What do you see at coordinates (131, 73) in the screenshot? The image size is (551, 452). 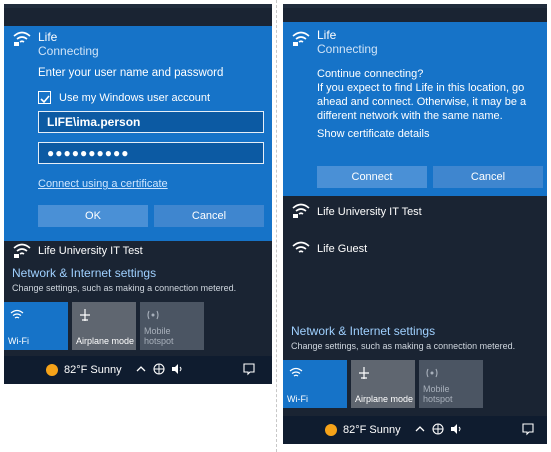 I see `credentials-prompt: Enter your user name and password` at bounding box center [131, 73].